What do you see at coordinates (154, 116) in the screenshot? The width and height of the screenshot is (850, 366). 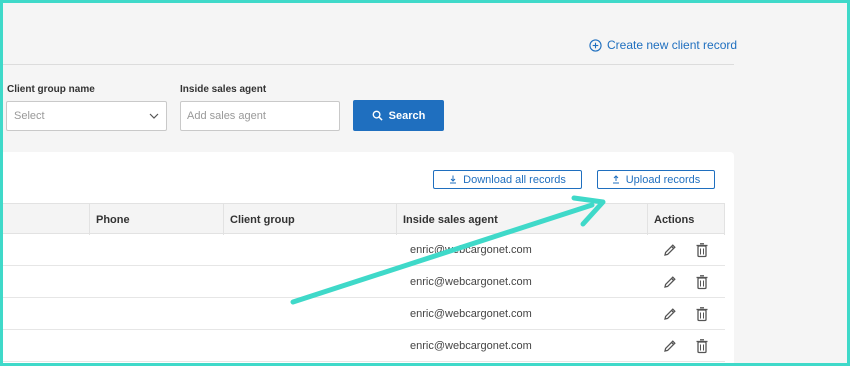 I see `chevron-down-icon` at bounding box center [154, 116].